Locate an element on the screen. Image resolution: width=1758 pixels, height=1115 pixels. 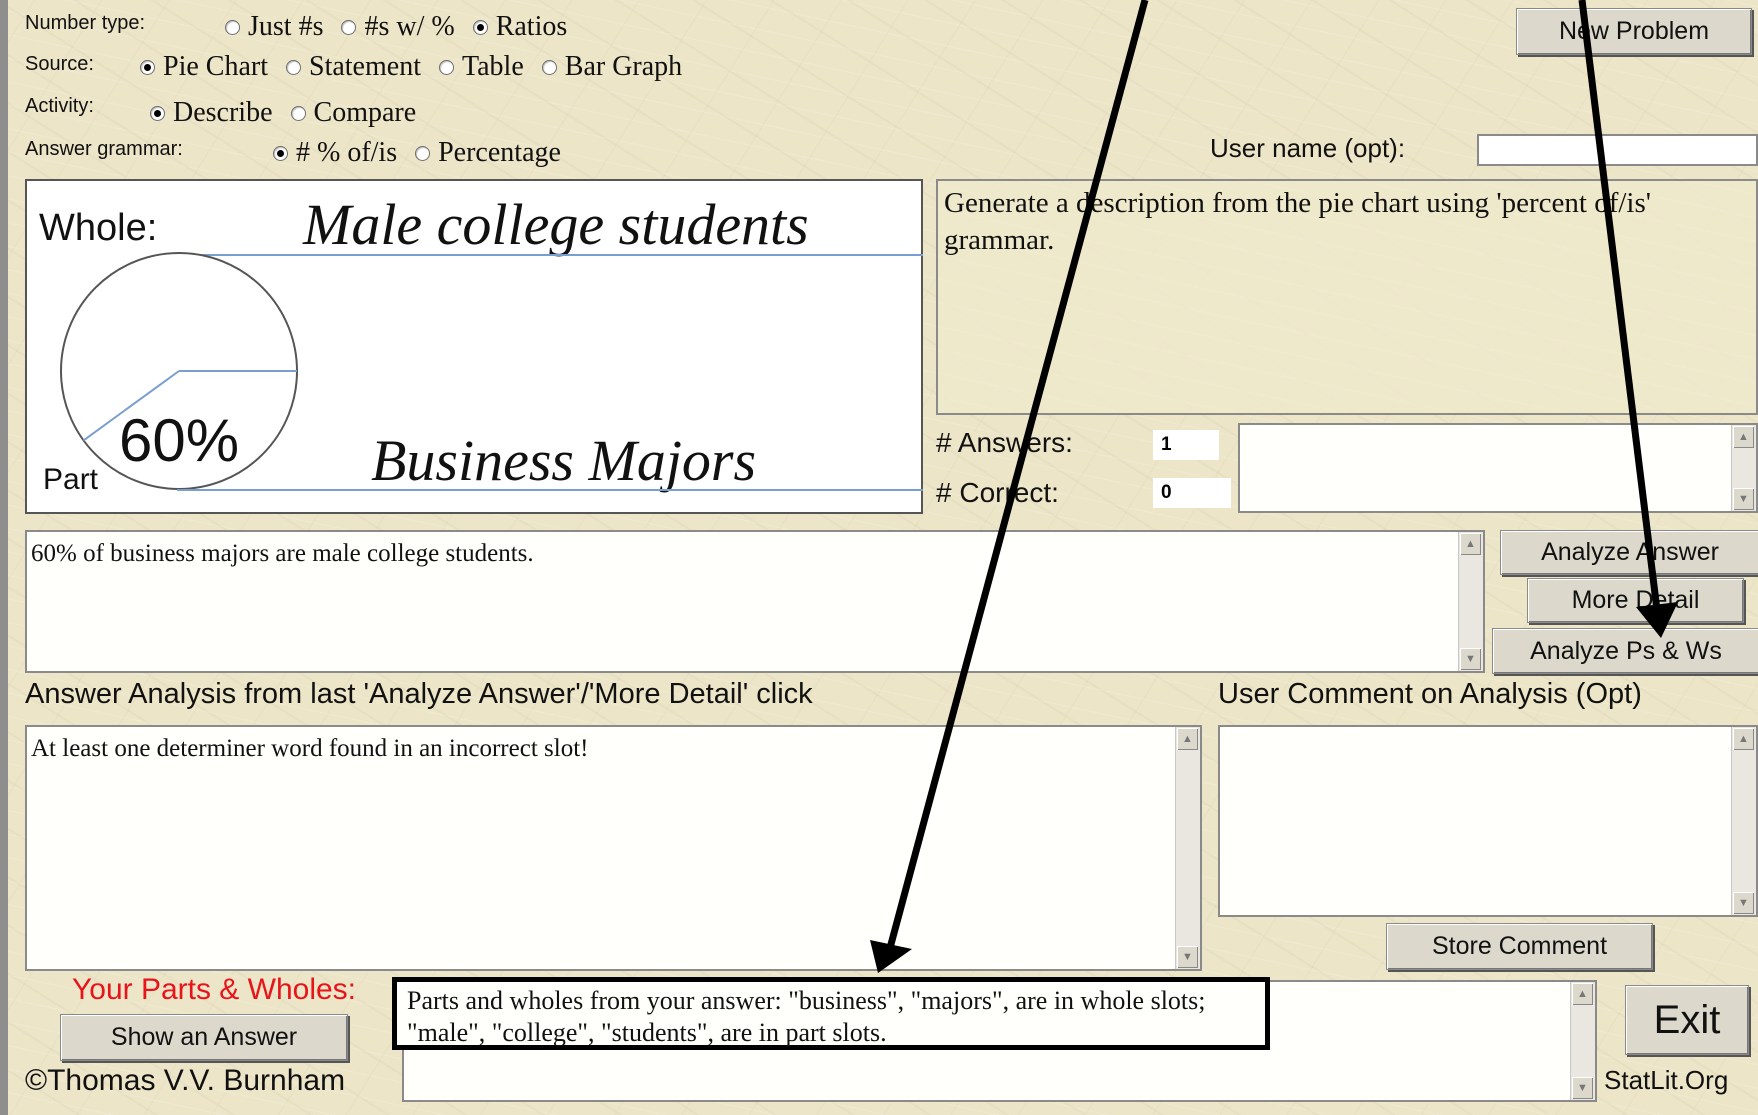
number-type-radio-group: Just #s #s w/ % Ratios is located at coordinates (405, 27).